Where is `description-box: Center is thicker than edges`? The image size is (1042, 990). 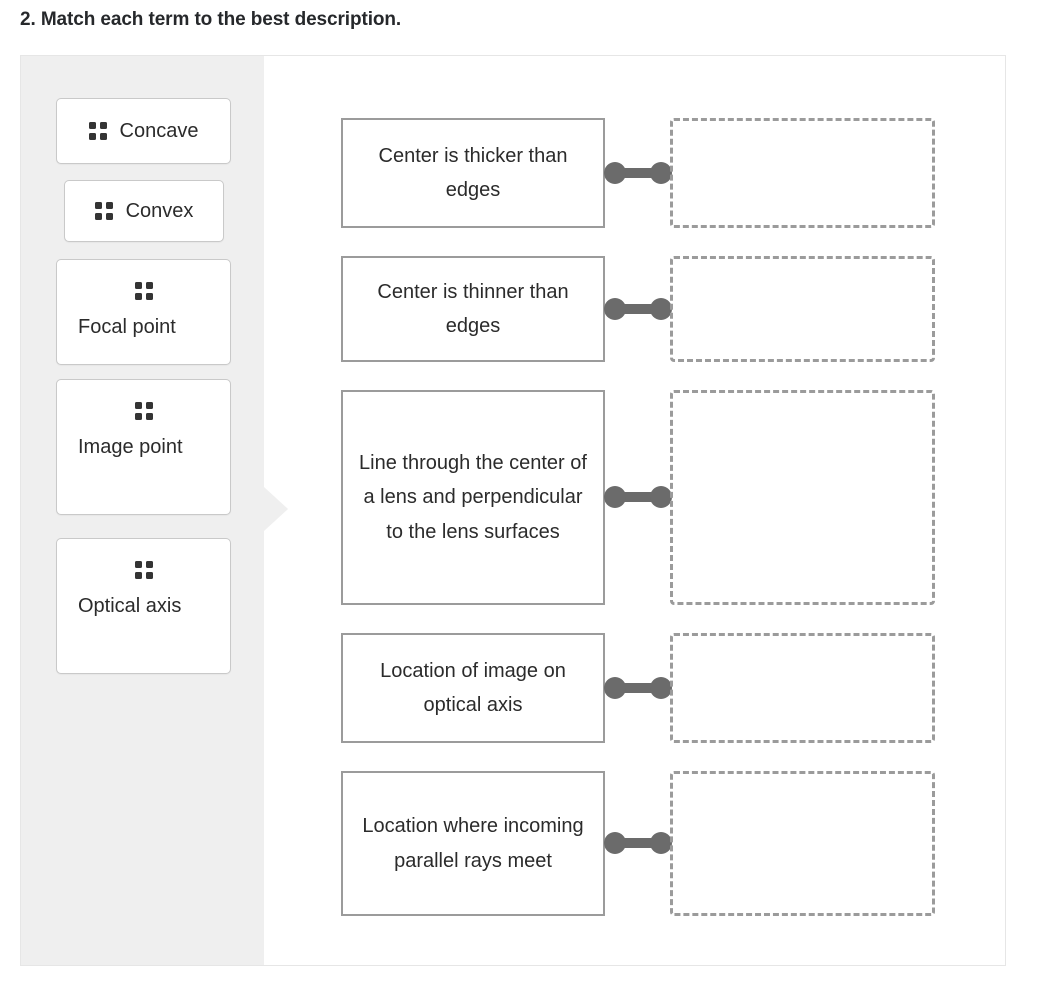 description-box: Center is thicker than edges is located at coordinates (473, 173).